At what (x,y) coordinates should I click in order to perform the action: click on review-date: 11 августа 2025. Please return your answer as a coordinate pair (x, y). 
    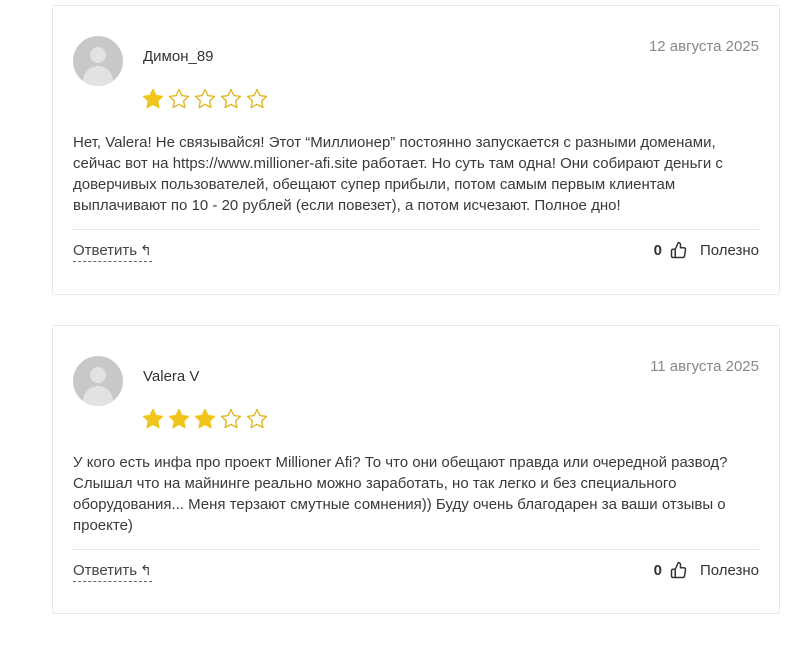
    Looking at the image, I should click on (704, 366).